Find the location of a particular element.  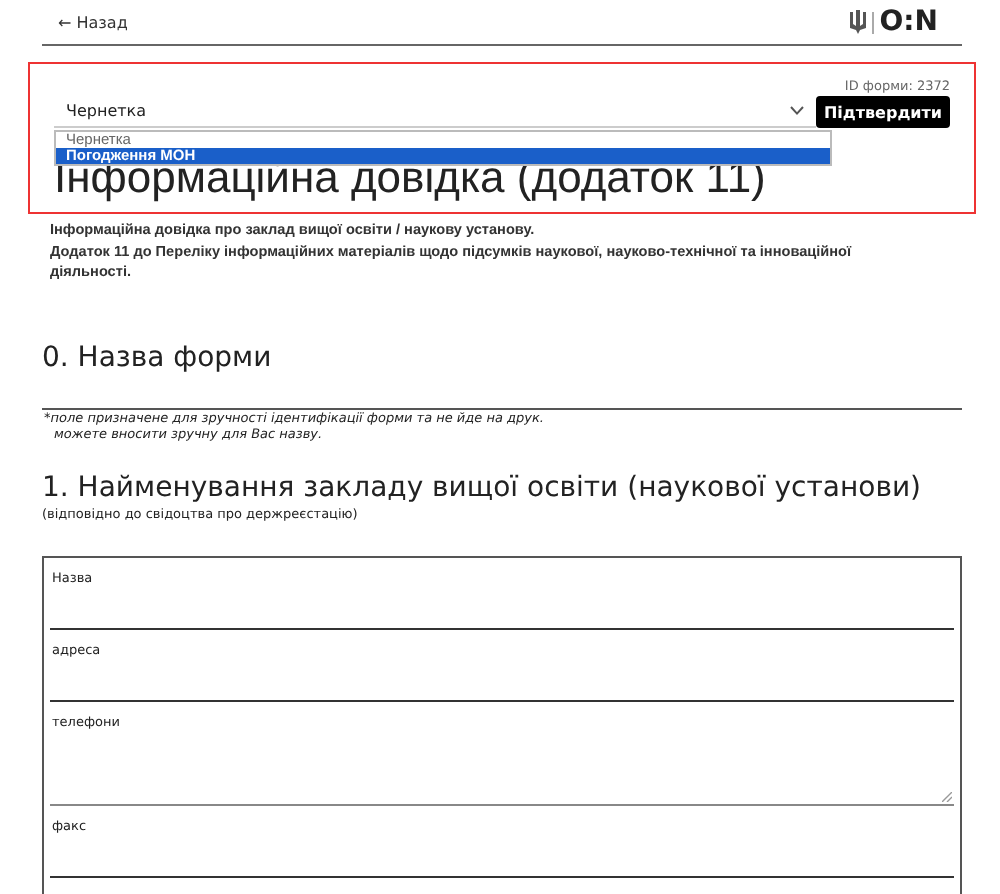

section-heading: 1. Найменування закладу вищої освіти (наукової установи) is located at coordinates (483, 488).